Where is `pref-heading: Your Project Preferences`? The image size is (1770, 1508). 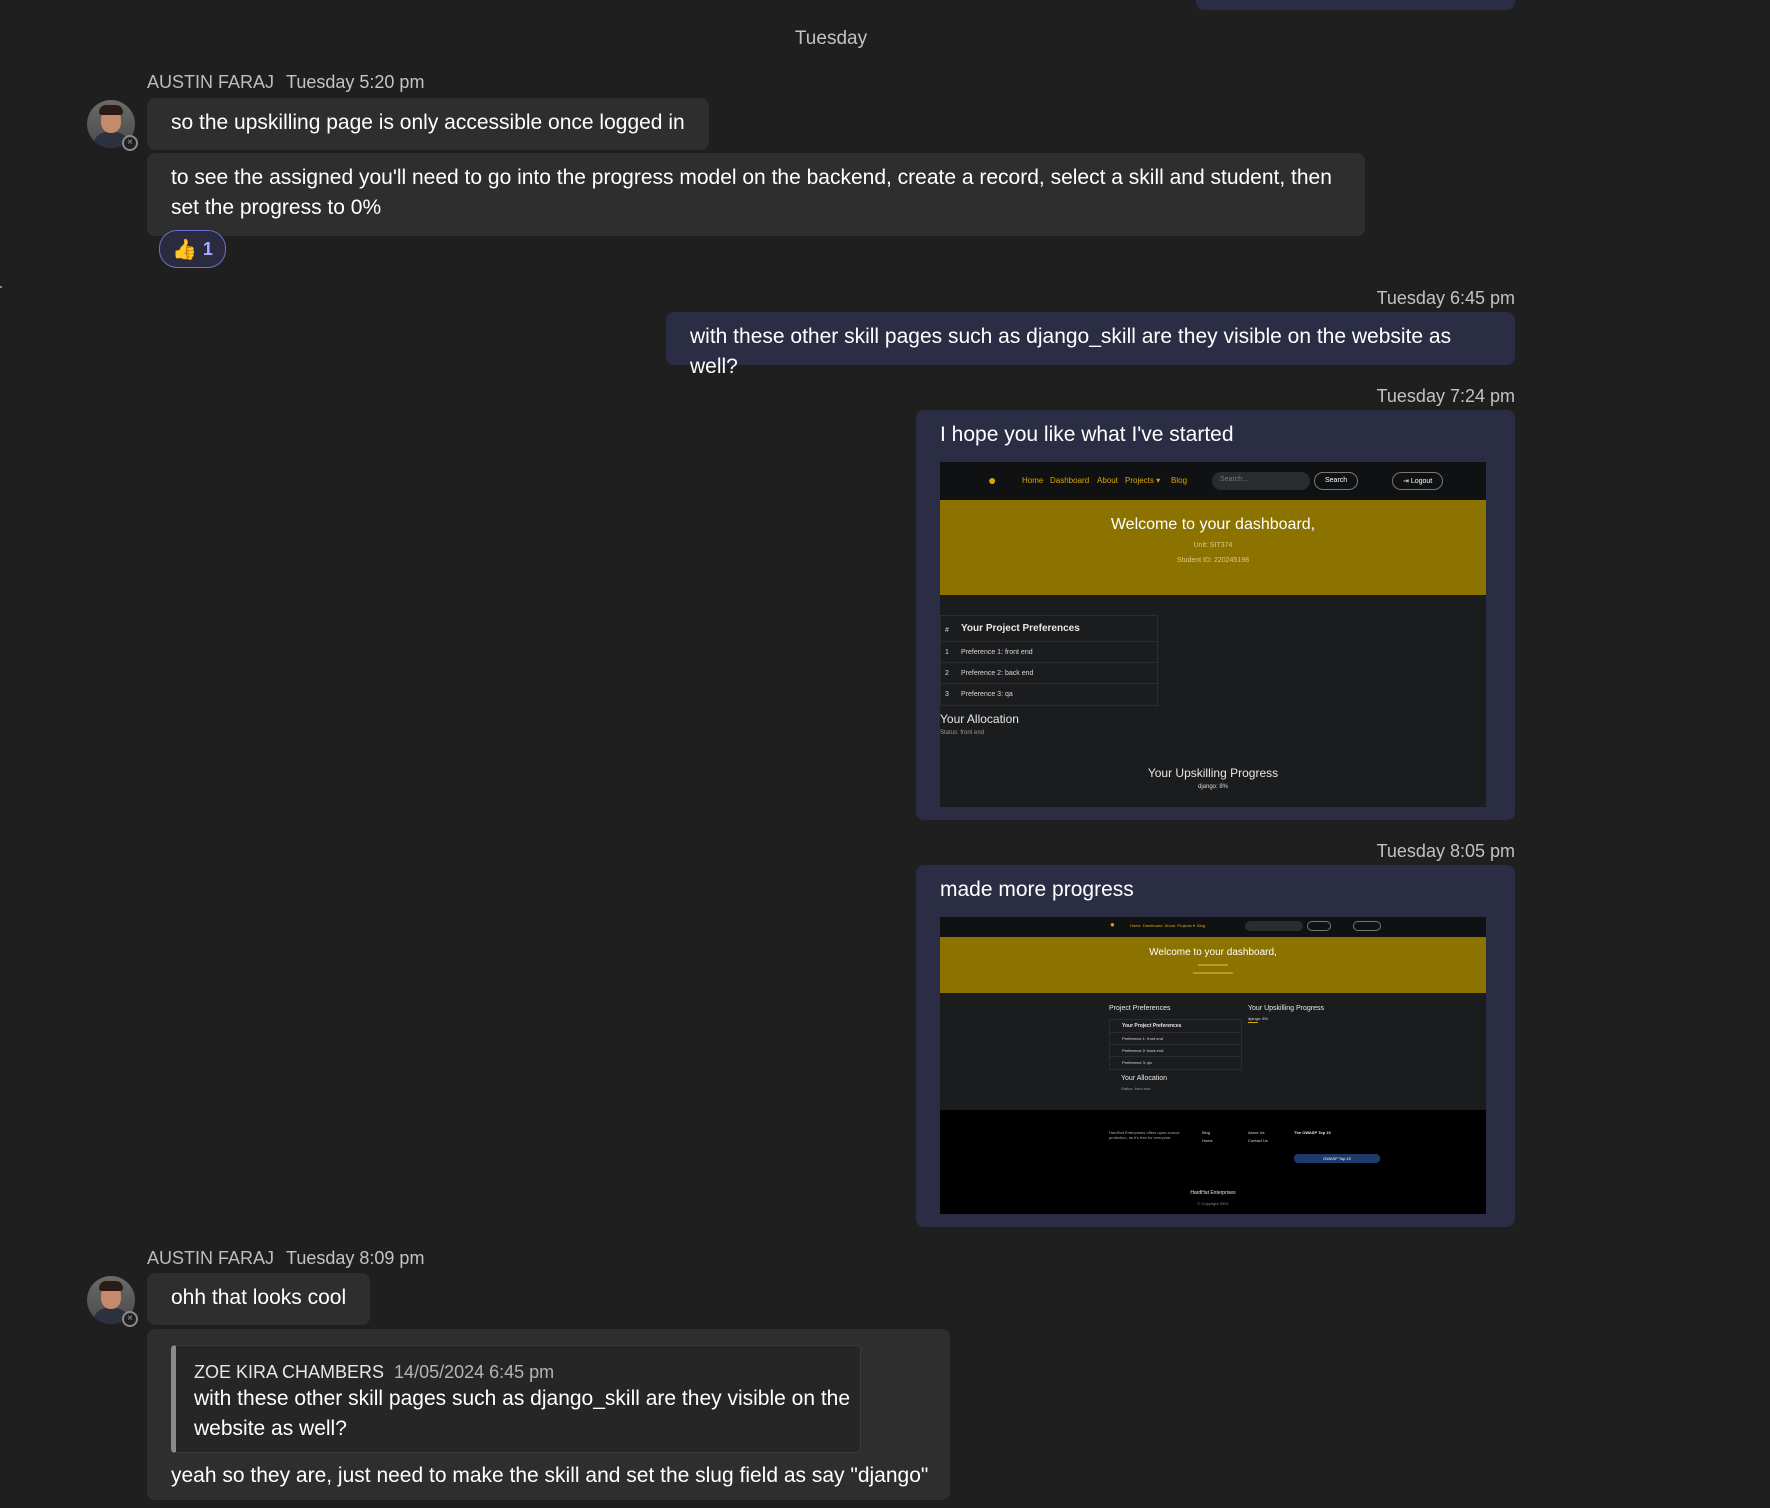
pref-heading: Your Project Preferences is located at coordinates (1020, 628).